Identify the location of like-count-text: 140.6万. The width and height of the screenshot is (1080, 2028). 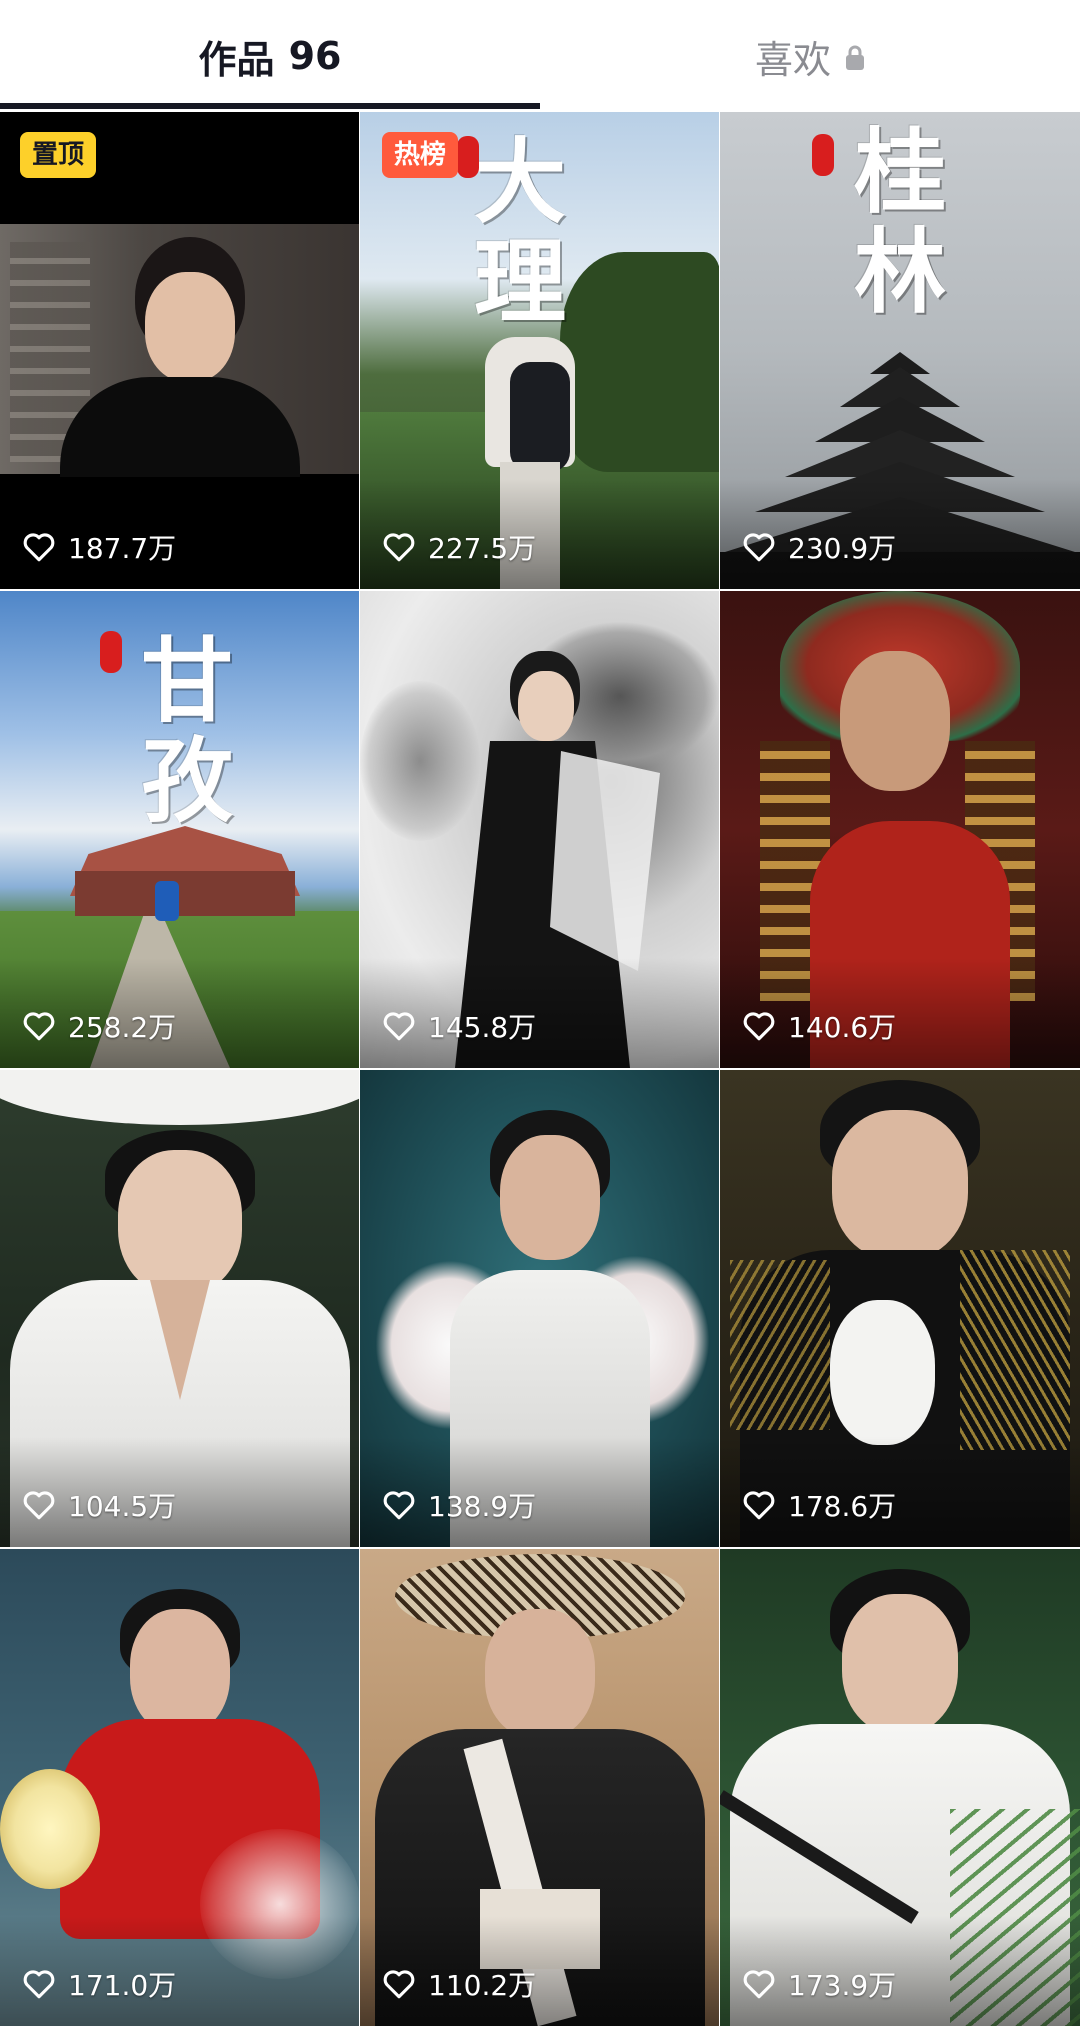
(842, 1027).